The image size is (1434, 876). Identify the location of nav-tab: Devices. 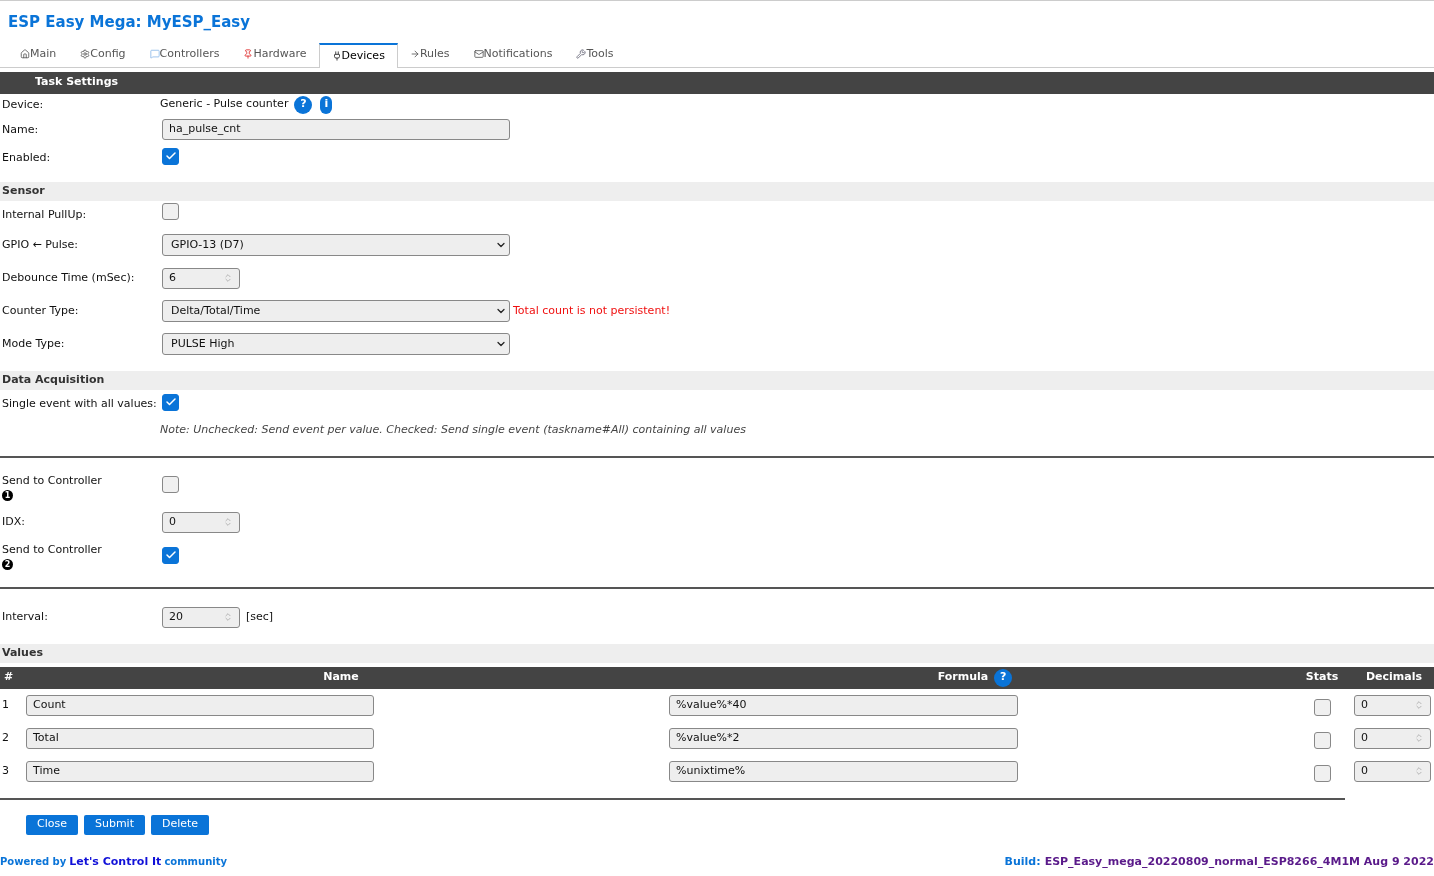
(358, 55).